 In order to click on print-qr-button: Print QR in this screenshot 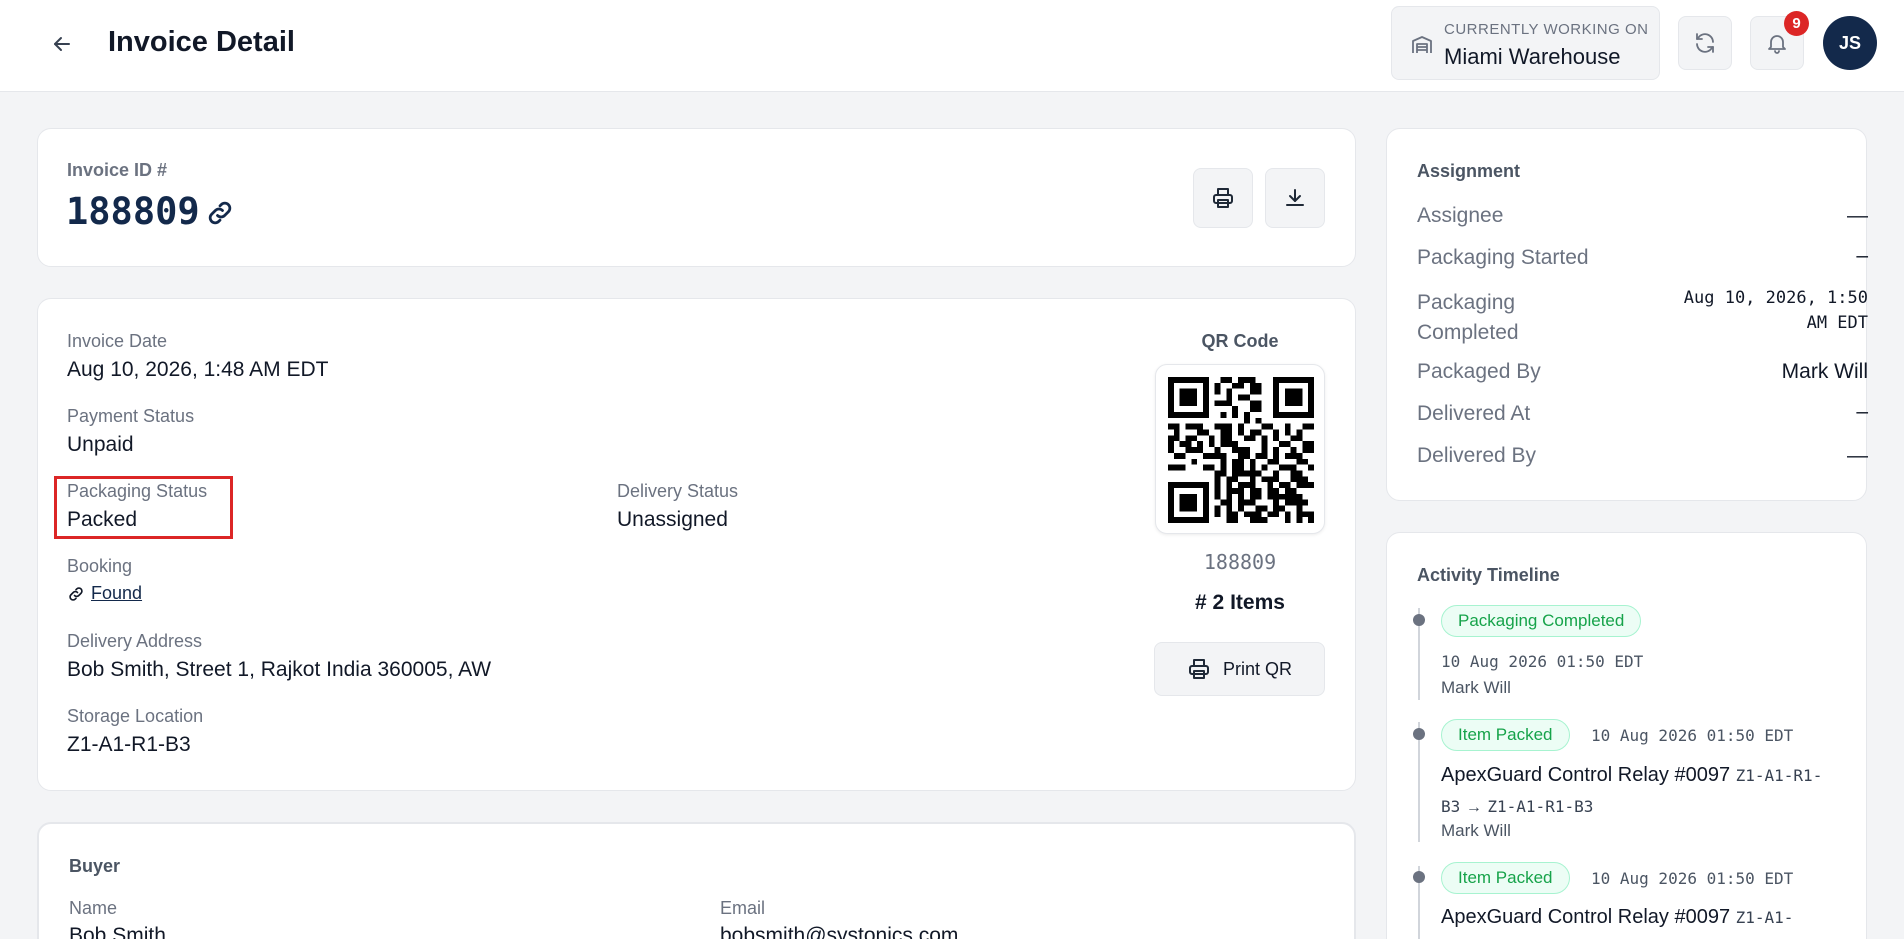, I will do `click(1239, 669)`.